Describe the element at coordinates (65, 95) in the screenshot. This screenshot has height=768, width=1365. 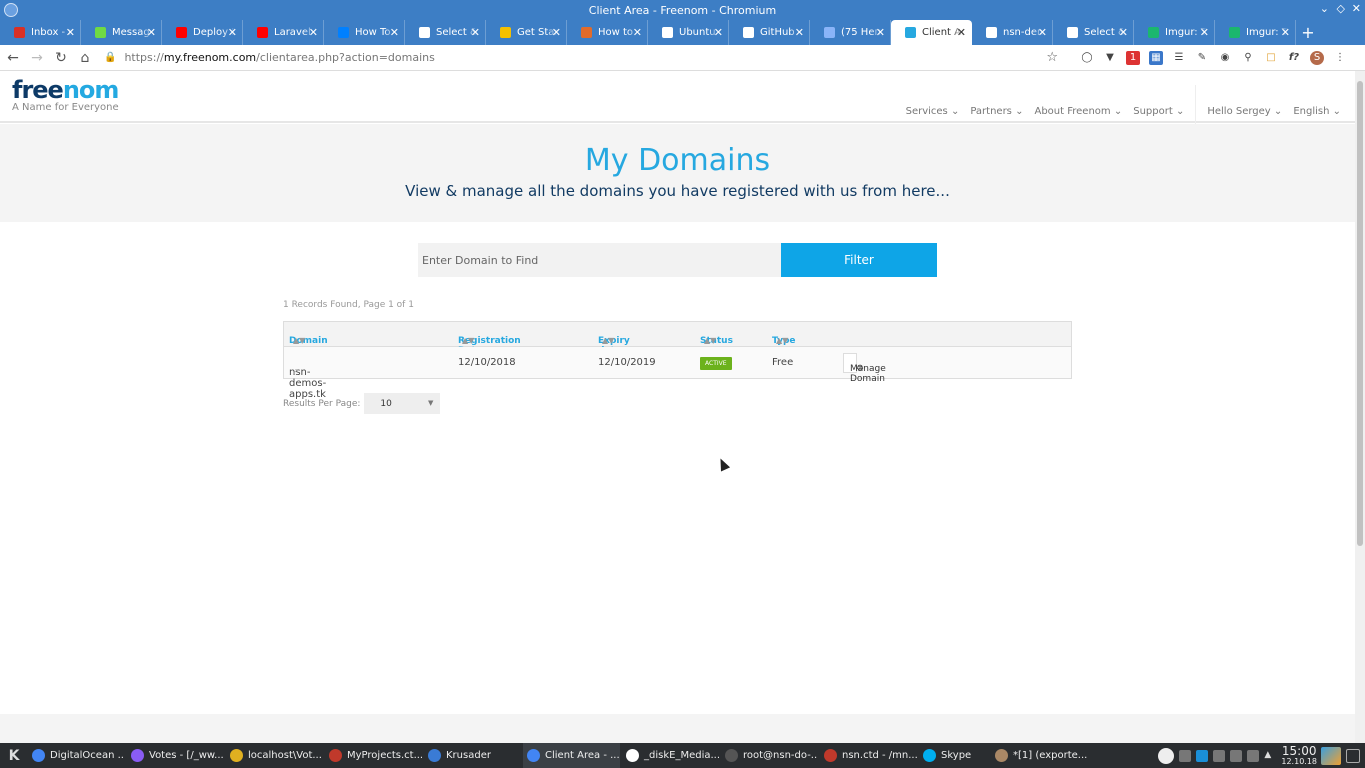
I see `freenom-logo: freenom A Name for Everyone` at that location.